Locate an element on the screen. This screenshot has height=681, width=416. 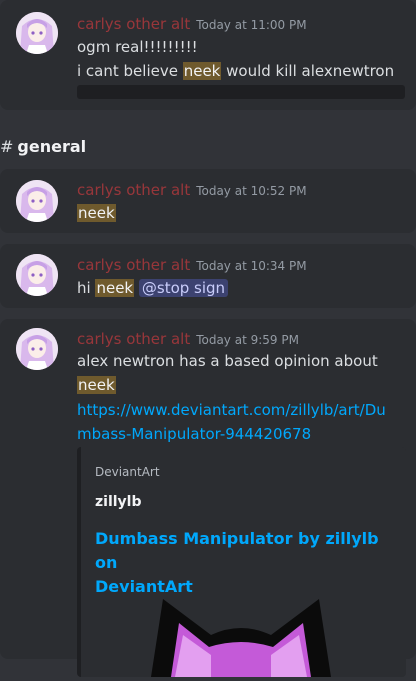
message-line: alex newtron has a based opinion about is located at coordinates (227, 361).